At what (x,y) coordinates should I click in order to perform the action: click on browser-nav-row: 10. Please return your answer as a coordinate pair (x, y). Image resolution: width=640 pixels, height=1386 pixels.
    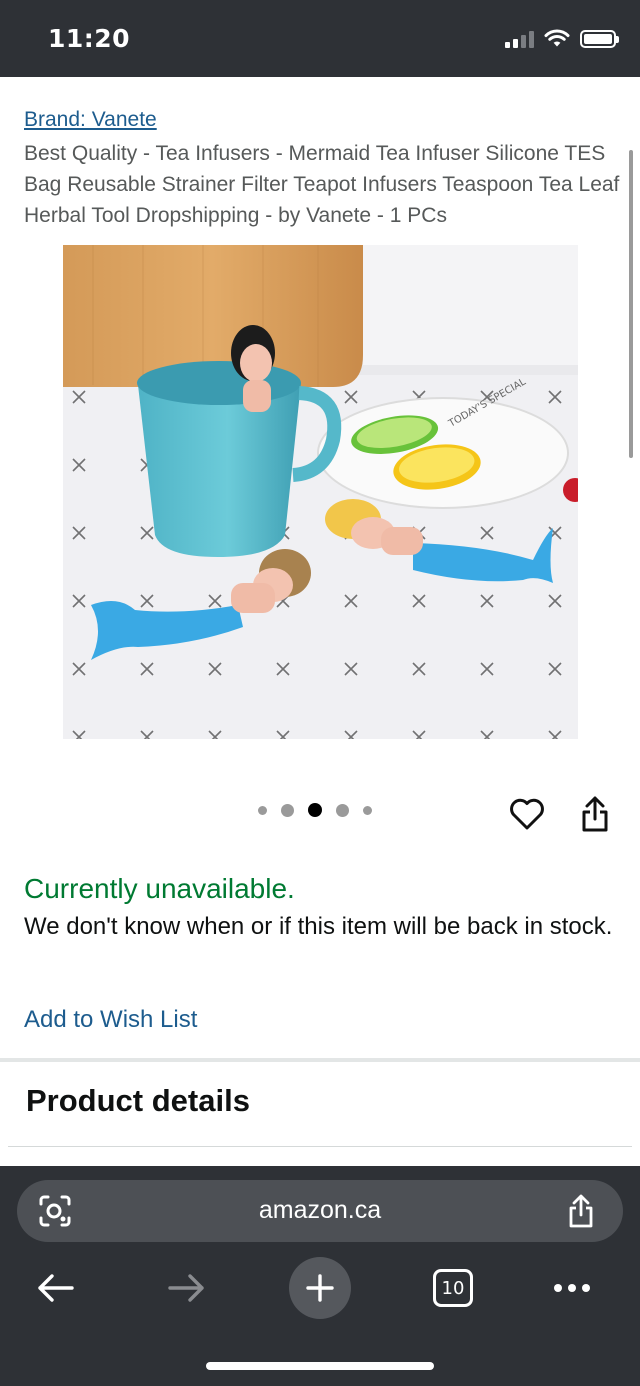
    Looking at the image, I should click on (320, 1291).